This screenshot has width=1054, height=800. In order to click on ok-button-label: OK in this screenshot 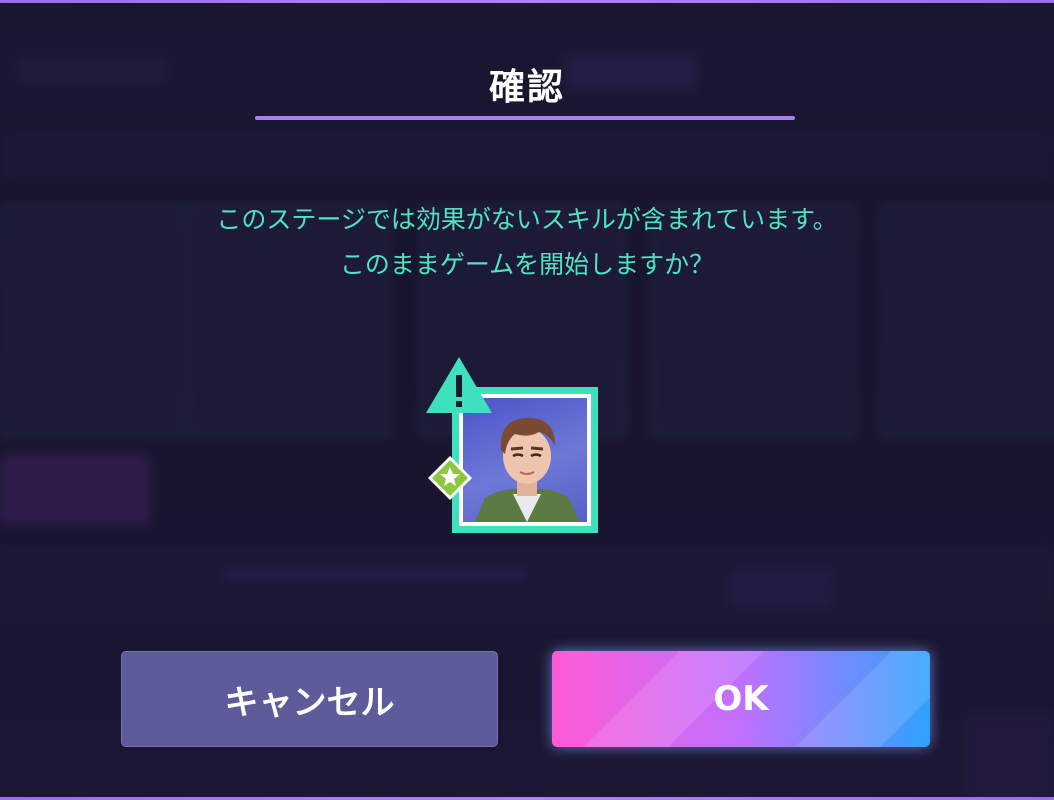, I will do `click(741, 699)`.